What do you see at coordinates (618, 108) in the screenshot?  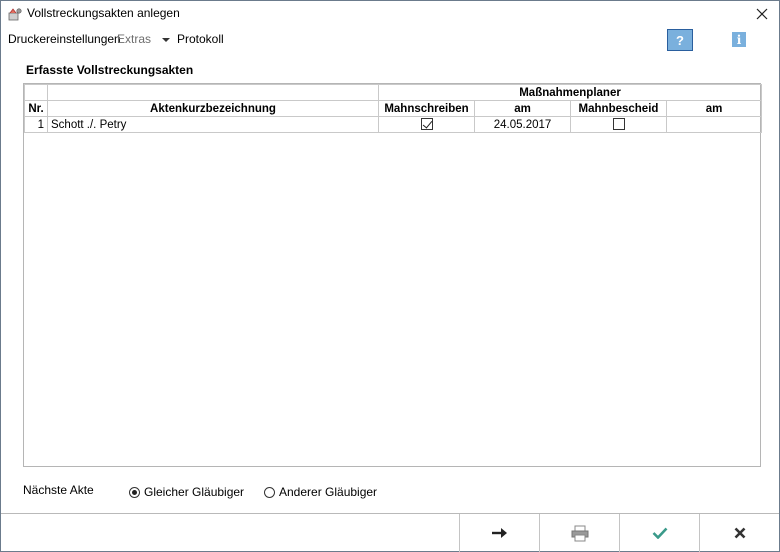 I see `column-header-mahnbescheid: Mahnbescheid` at bounding box center [618, 108].